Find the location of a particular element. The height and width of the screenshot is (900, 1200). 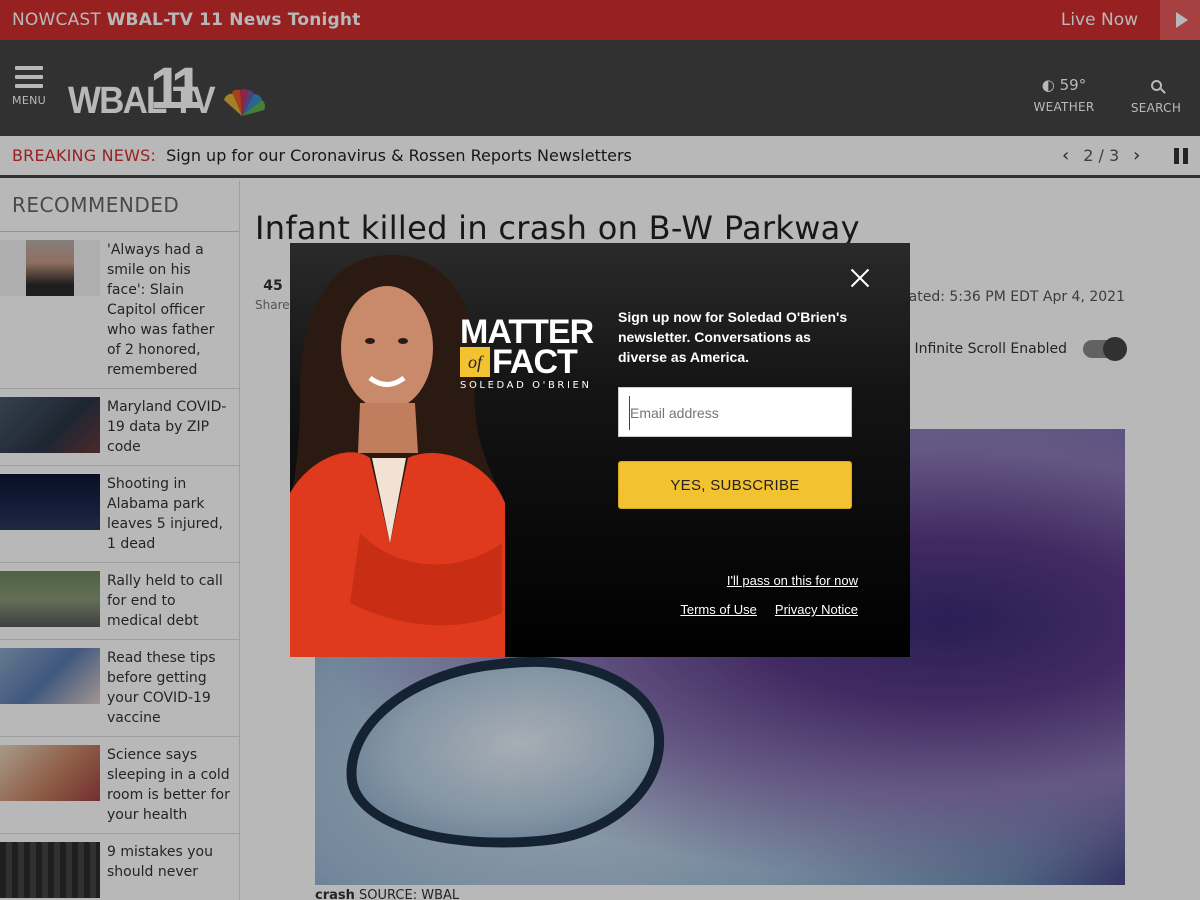

email-field is located at coordinates (735, 413).